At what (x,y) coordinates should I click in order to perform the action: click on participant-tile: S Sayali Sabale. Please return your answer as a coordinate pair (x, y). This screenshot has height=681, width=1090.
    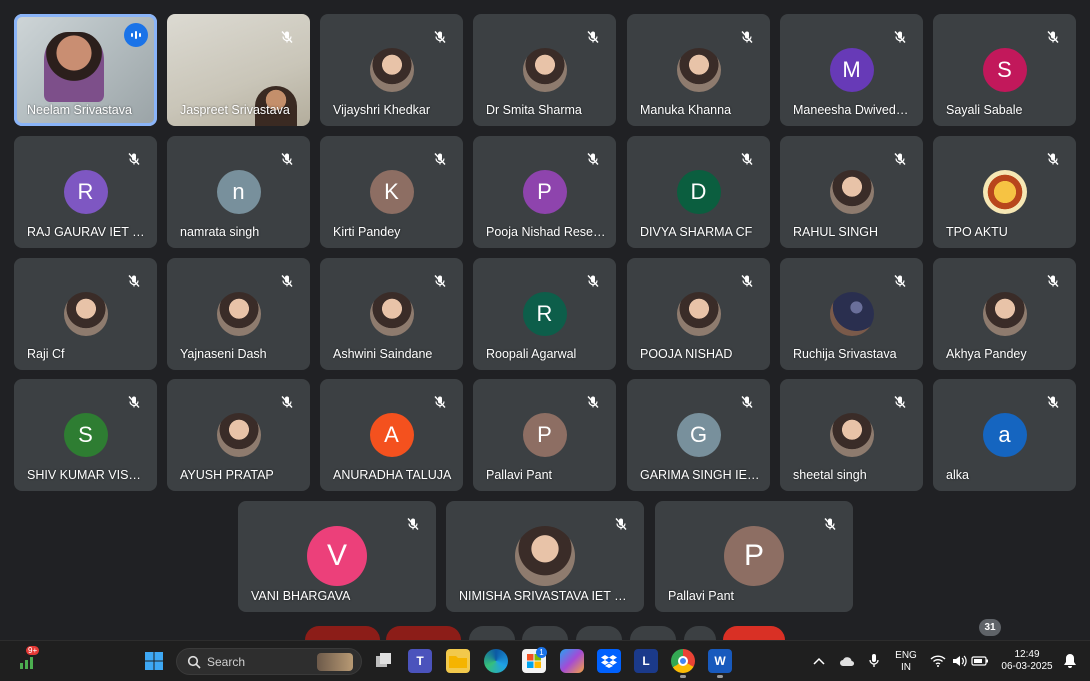
    Looking at the image, I should click on (1004, 70).